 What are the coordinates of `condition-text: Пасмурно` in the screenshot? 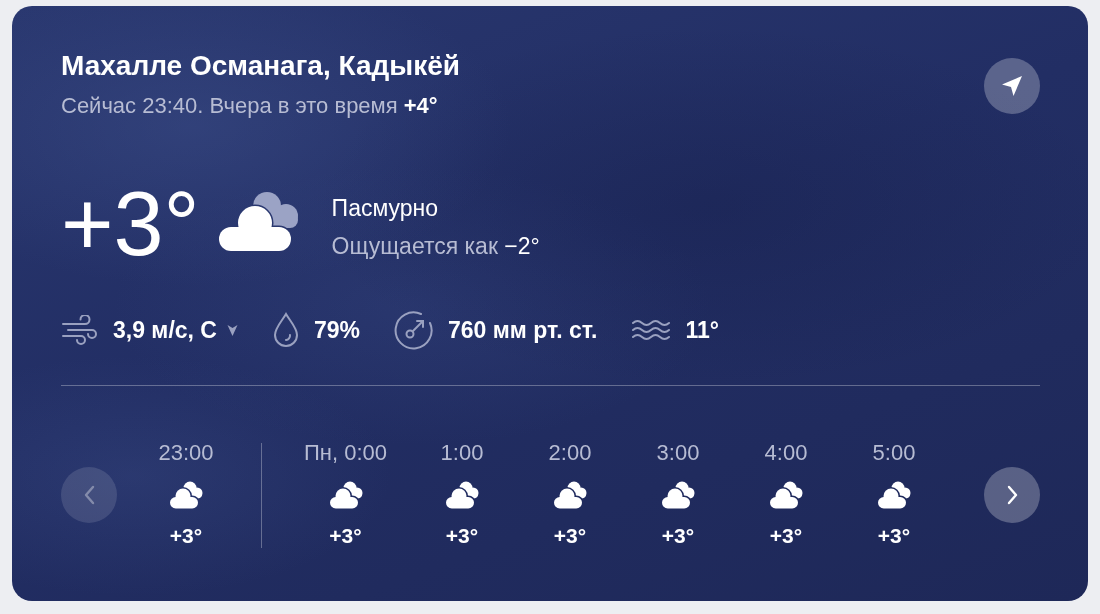 It's located at (385, 208).